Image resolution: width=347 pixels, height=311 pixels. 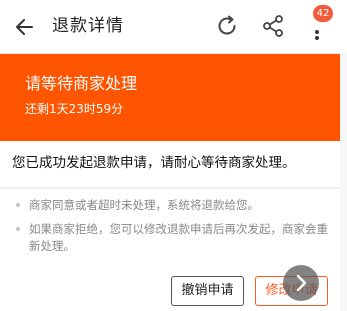 What do you see at coordinates (88, 26) in the screenshot?
I see `page-title: 退款详情` at bounding box center [88, 26].